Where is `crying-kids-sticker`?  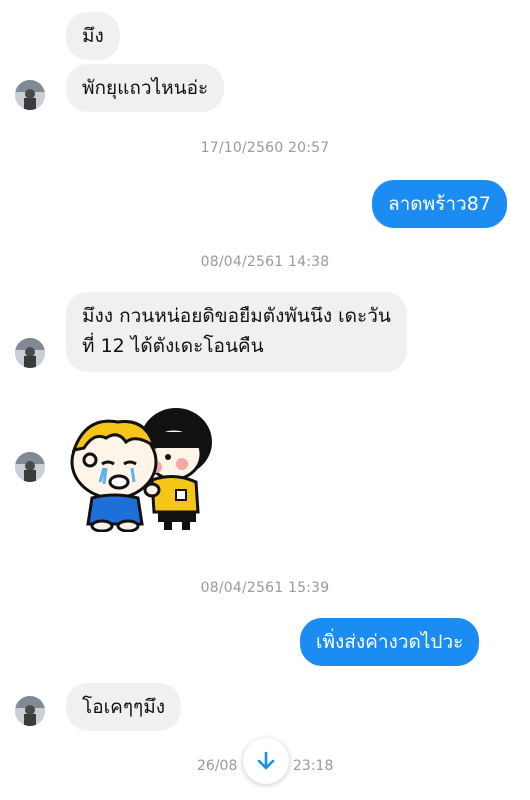 crying-kids-sticker is located at coordinates (146, 467).